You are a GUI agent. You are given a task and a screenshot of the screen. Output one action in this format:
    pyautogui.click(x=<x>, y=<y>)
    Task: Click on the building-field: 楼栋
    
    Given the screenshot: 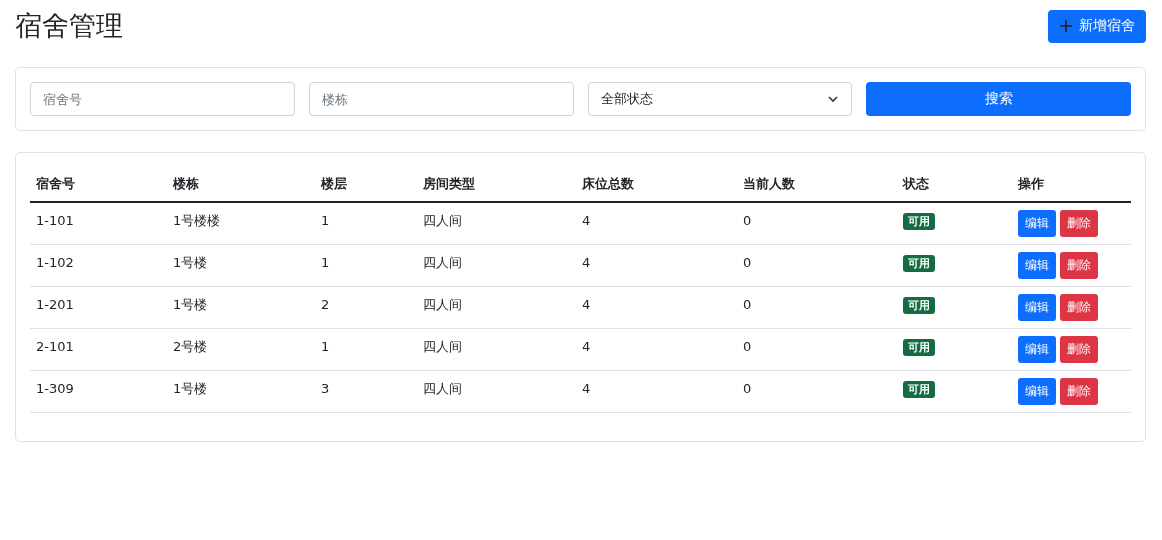 What is the action you would take?
    pyautogui.click(x=441, y=99)
    